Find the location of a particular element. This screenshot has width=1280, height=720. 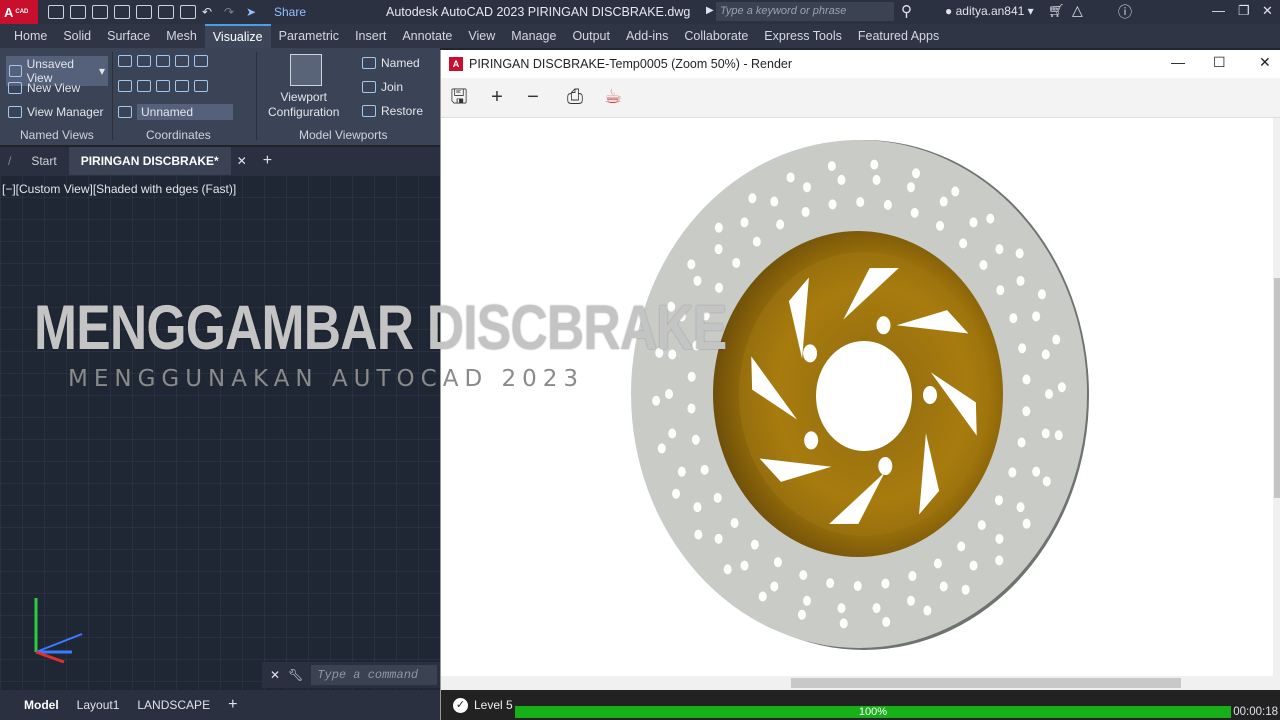

minimize-icon: — is located at coordinates (1218, 10).